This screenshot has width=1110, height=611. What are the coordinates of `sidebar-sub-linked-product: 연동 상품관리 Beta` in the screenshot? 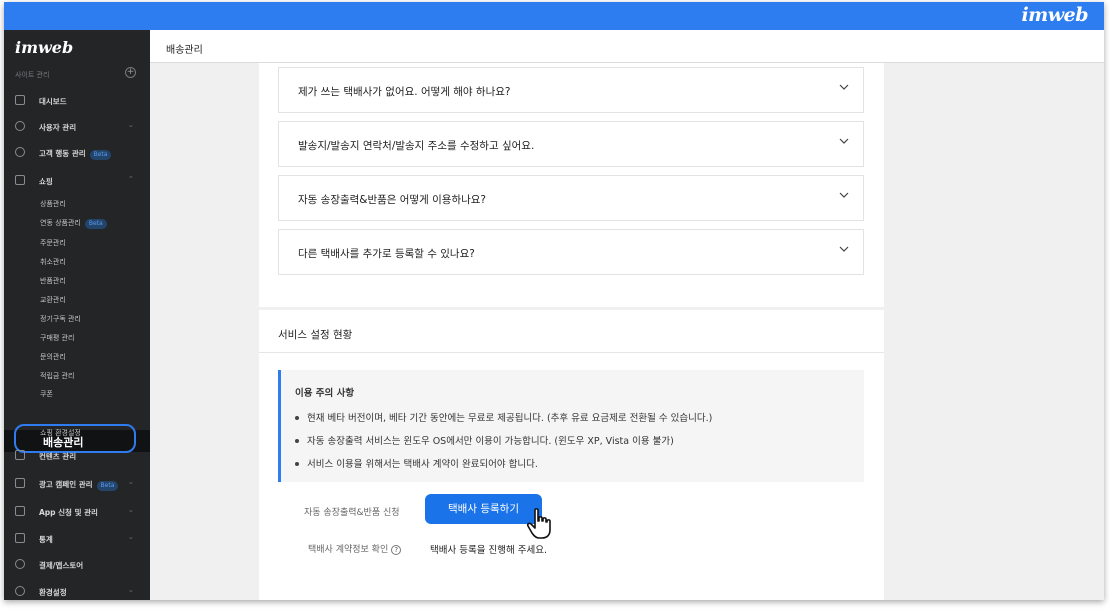 It's located at (73, 223).